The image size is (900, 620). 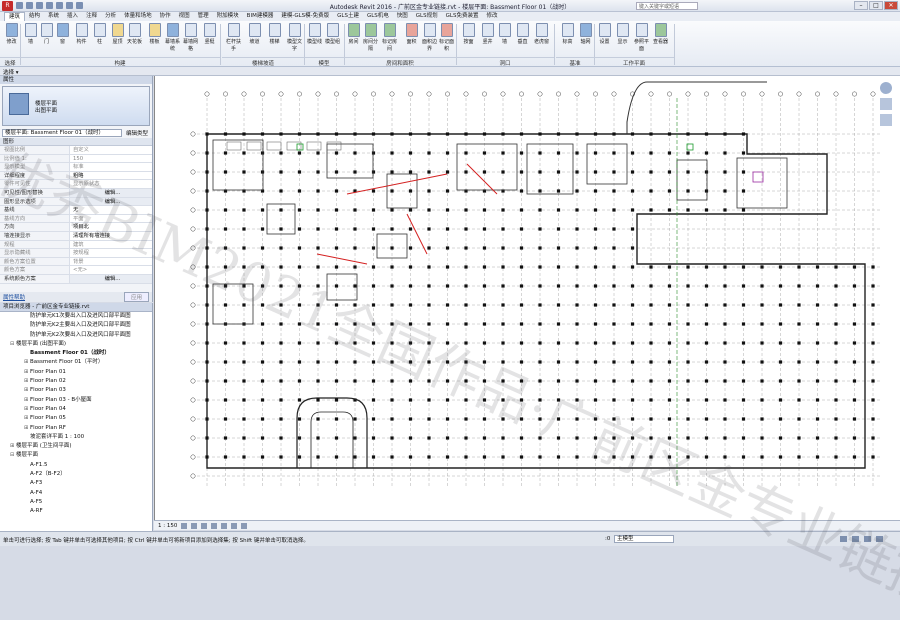 I want to click on ribbon-button-by-face: 按面, so click(x=468, y=34).